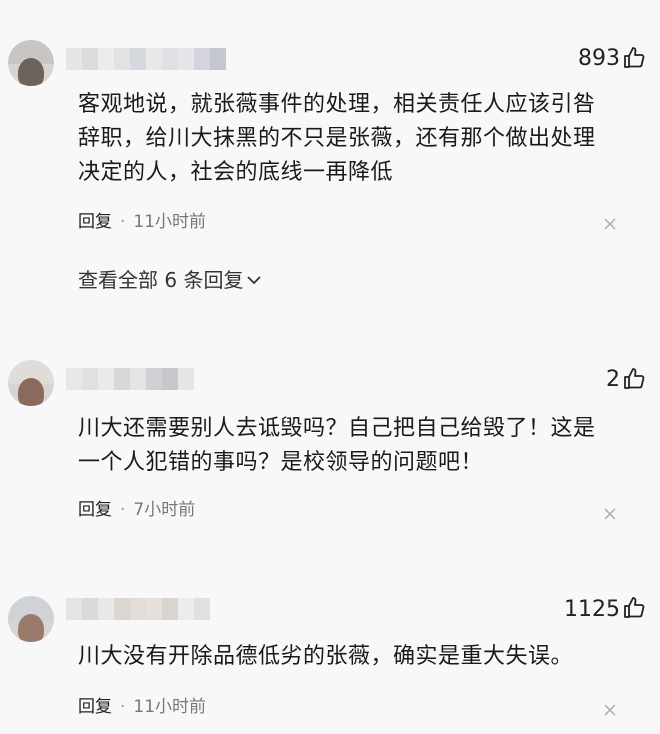 The width and height of the screenshot is (660, 734). I want to click on comment-text-line: 一个人犯错的事吗？是校领导的问题吧！, so click(281, 462).